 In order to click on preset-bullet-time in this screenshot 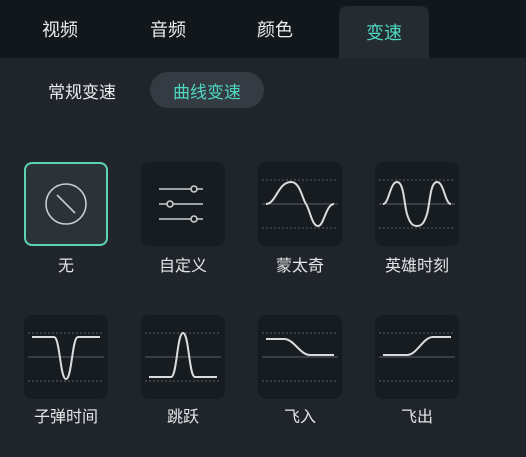, I will do `click(66, 357)`.